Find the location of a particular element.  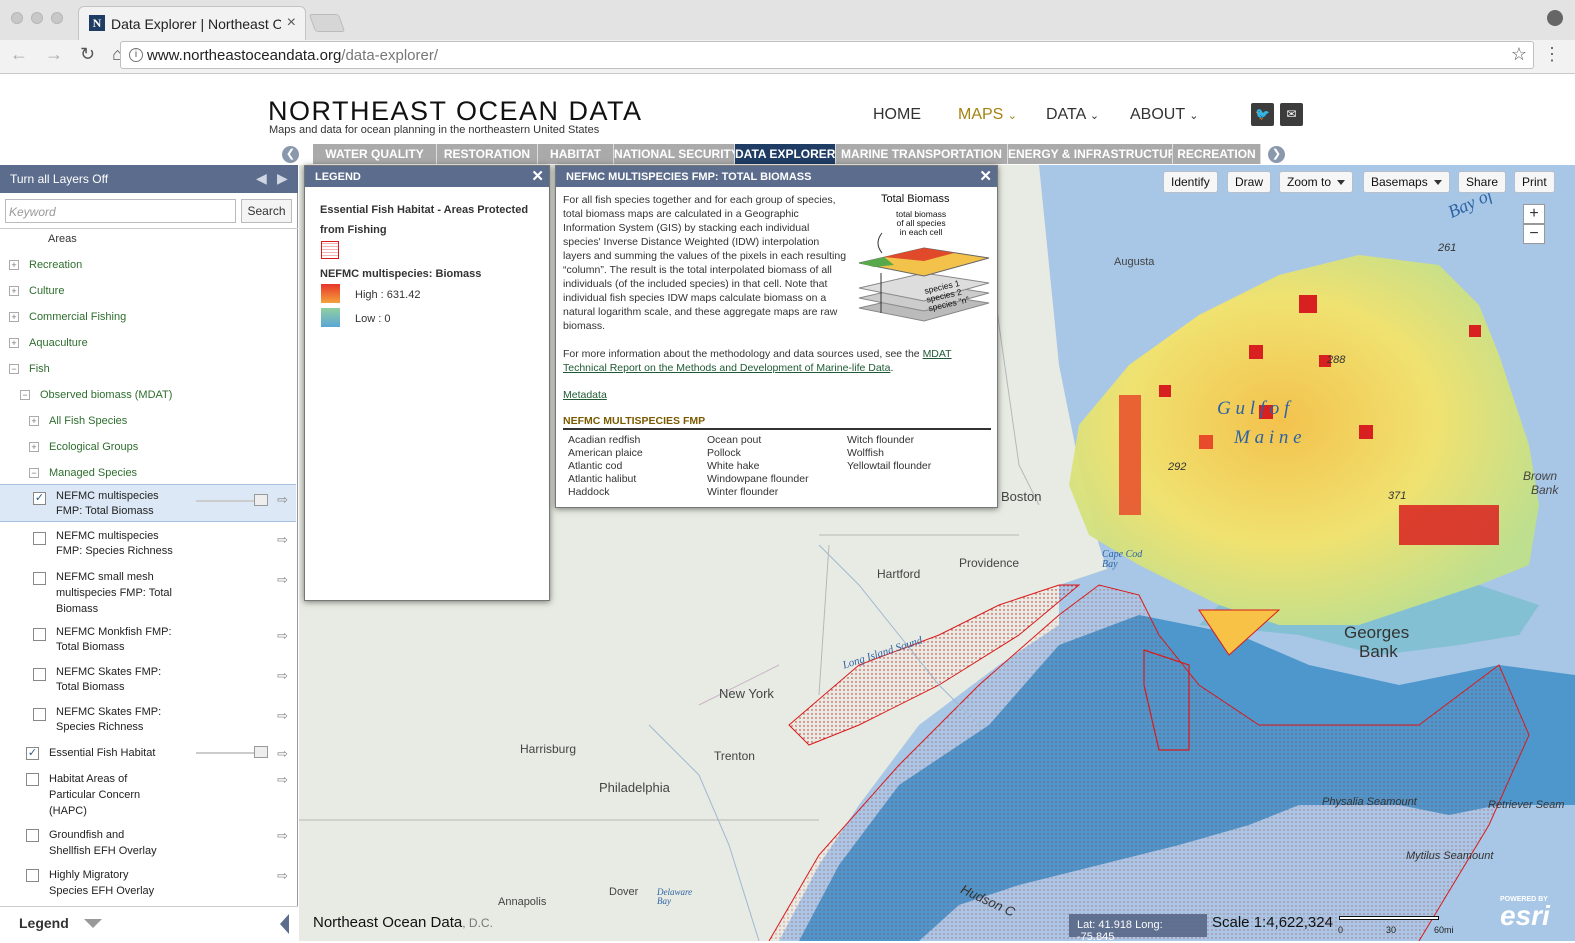

menu-maps: MAPS ⌄ is located at coordinates (987, 115).